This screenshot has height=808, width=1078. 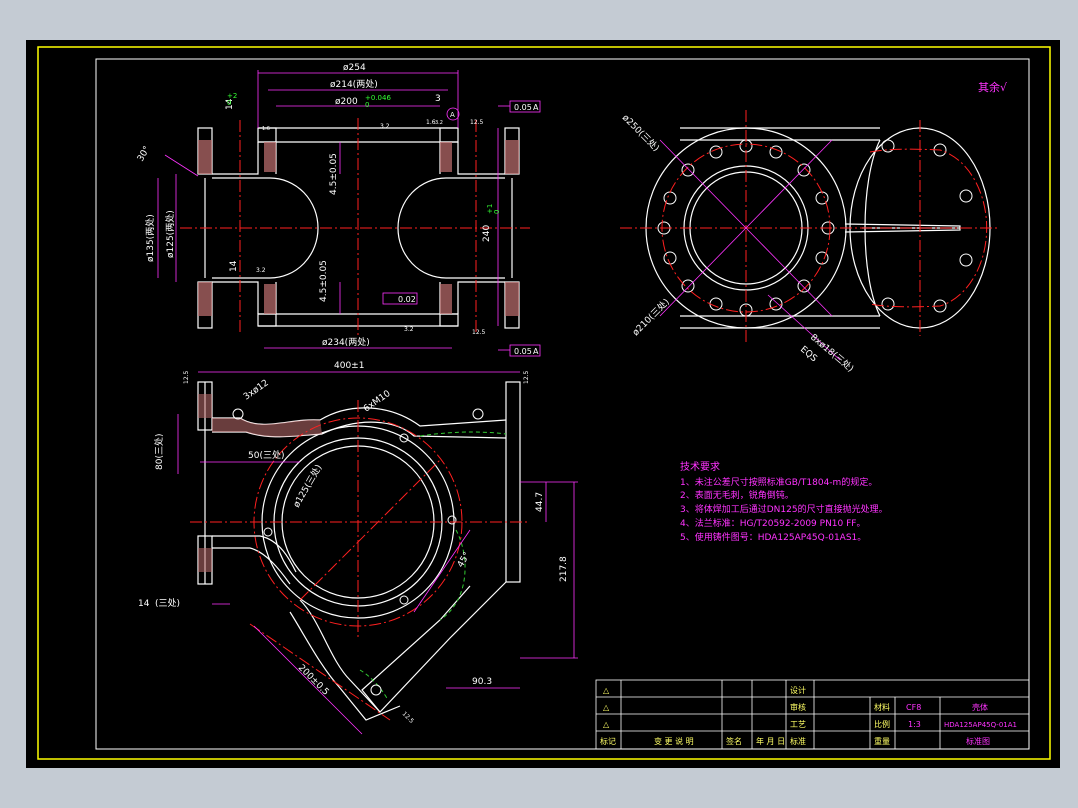 What do you see at coordinates (674, 741) in the screenshot?
I see `footer-change: 变 更 说 明` at bounding box center [674, 741].